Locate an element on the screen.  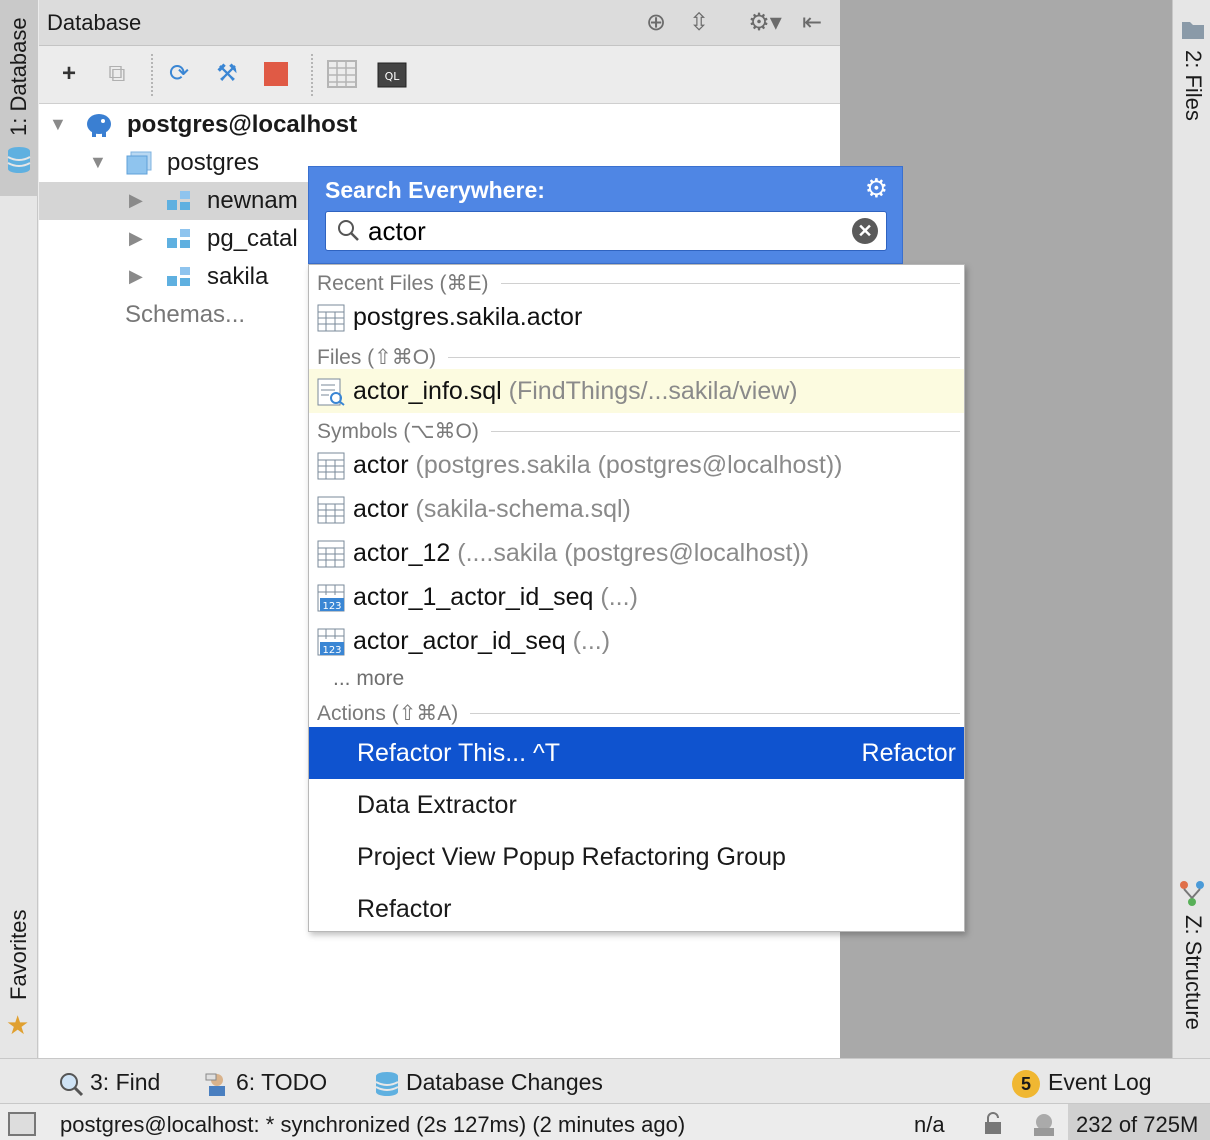
action-label: Project View Popup Refactoring Group is located at coordinates (571, 857).